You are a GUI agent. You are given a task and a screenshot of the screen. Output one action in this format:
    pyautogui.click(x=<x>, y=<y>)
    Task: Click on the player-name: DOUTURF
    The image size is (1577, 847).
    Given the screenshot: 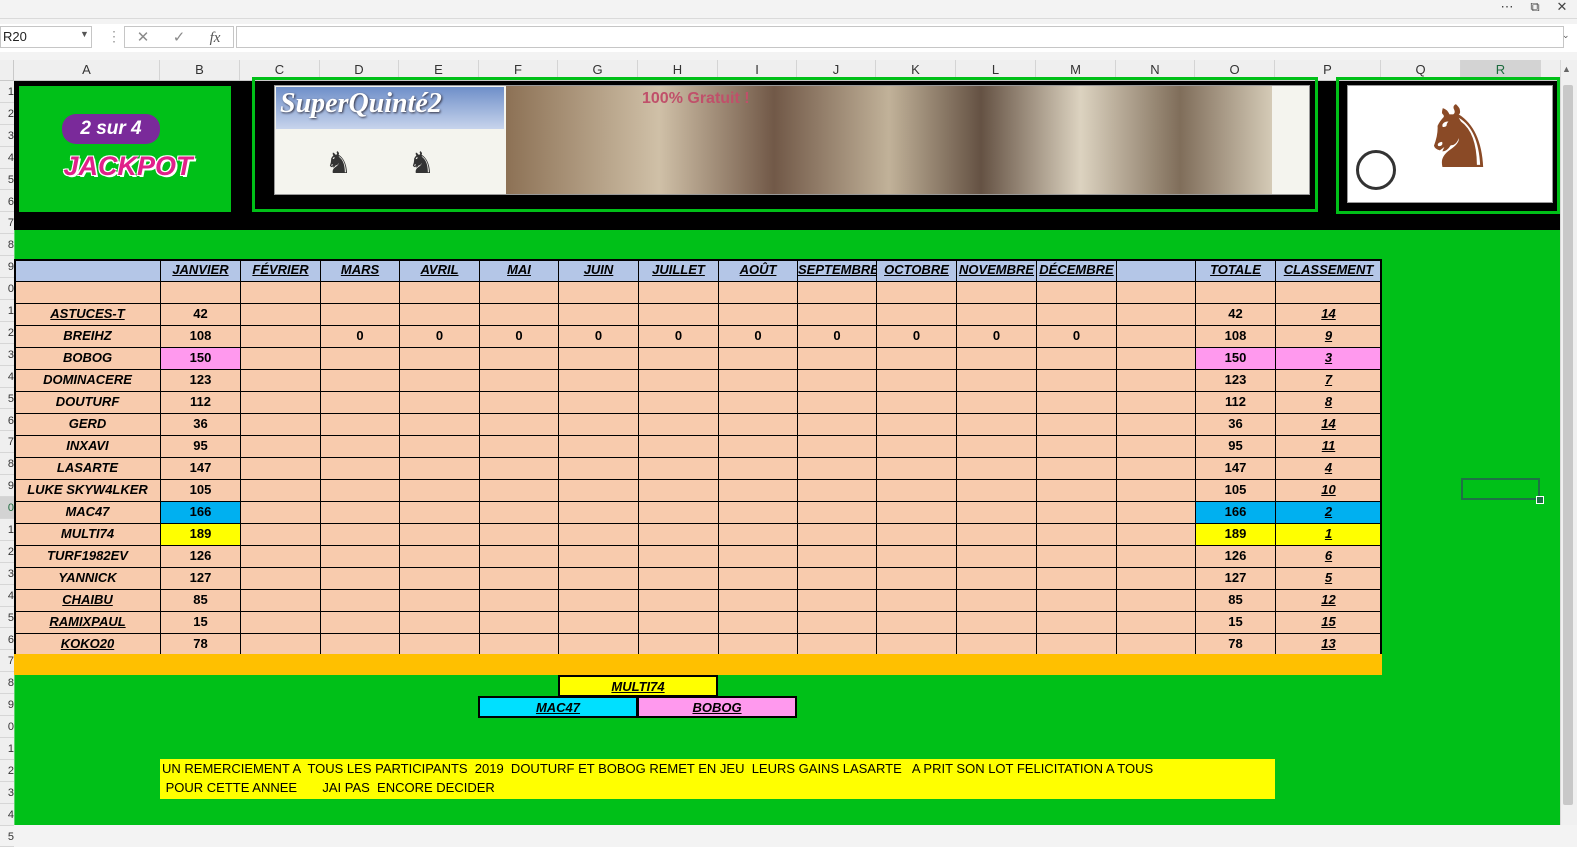 What is the action you would take?
    pyautogui.click(x=87, y=402)
    